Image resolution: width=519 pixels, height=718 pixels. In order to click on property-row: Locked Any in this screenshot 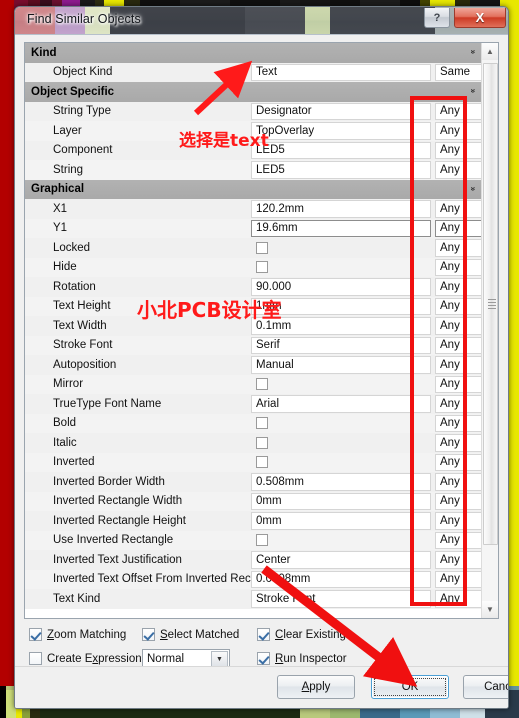, I will do `click(253, 248)`.